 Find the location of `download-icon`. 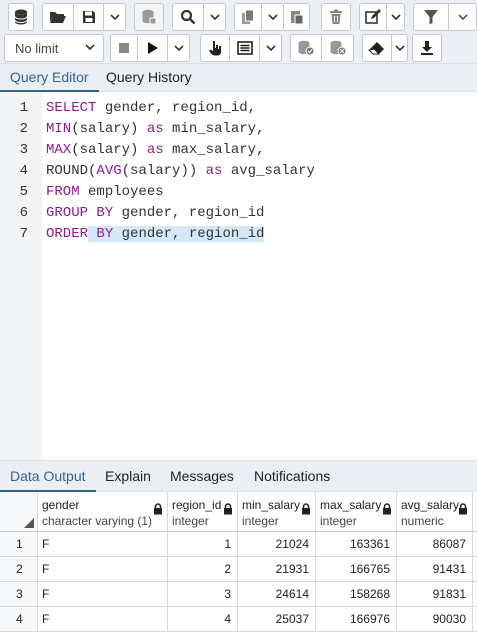

download-icon is located at coordinates (427, 48).